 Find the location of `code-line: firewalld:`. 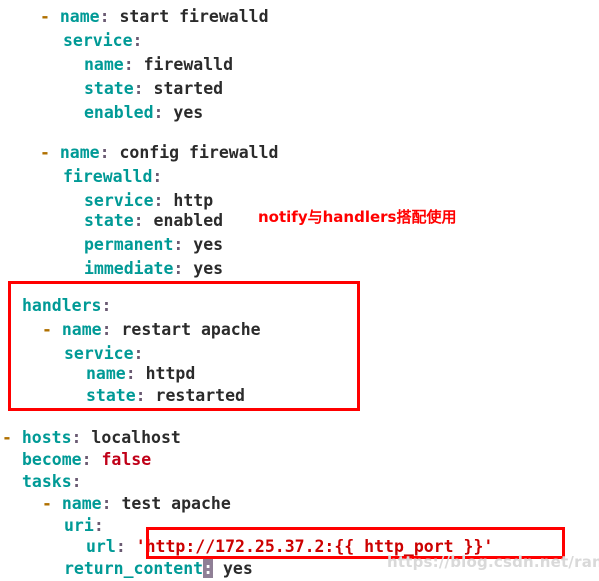

code-line: firewalld: is located at coordinates (81, 176).